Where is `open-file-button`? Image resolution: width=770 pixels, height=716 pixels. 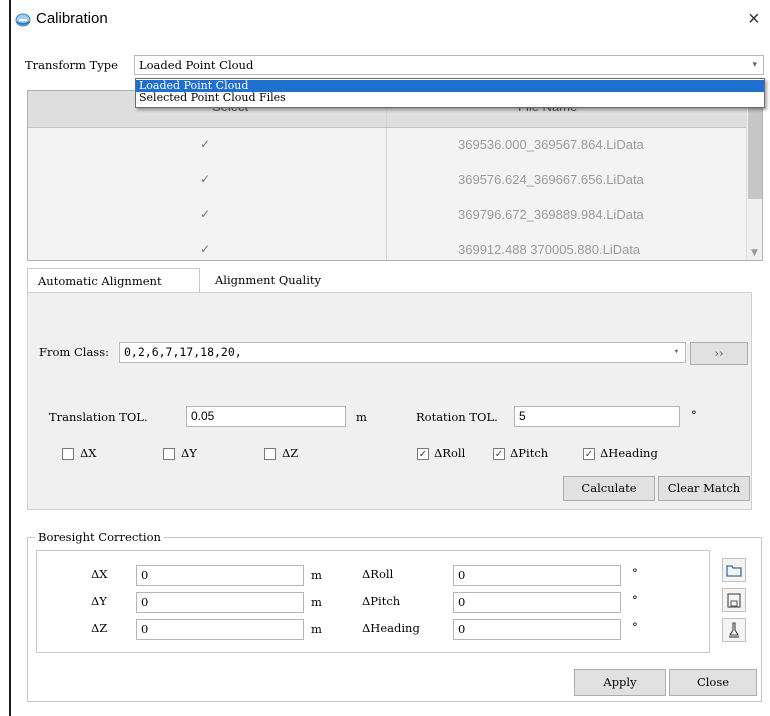 open-file-button is located at coordinates (734, 570).